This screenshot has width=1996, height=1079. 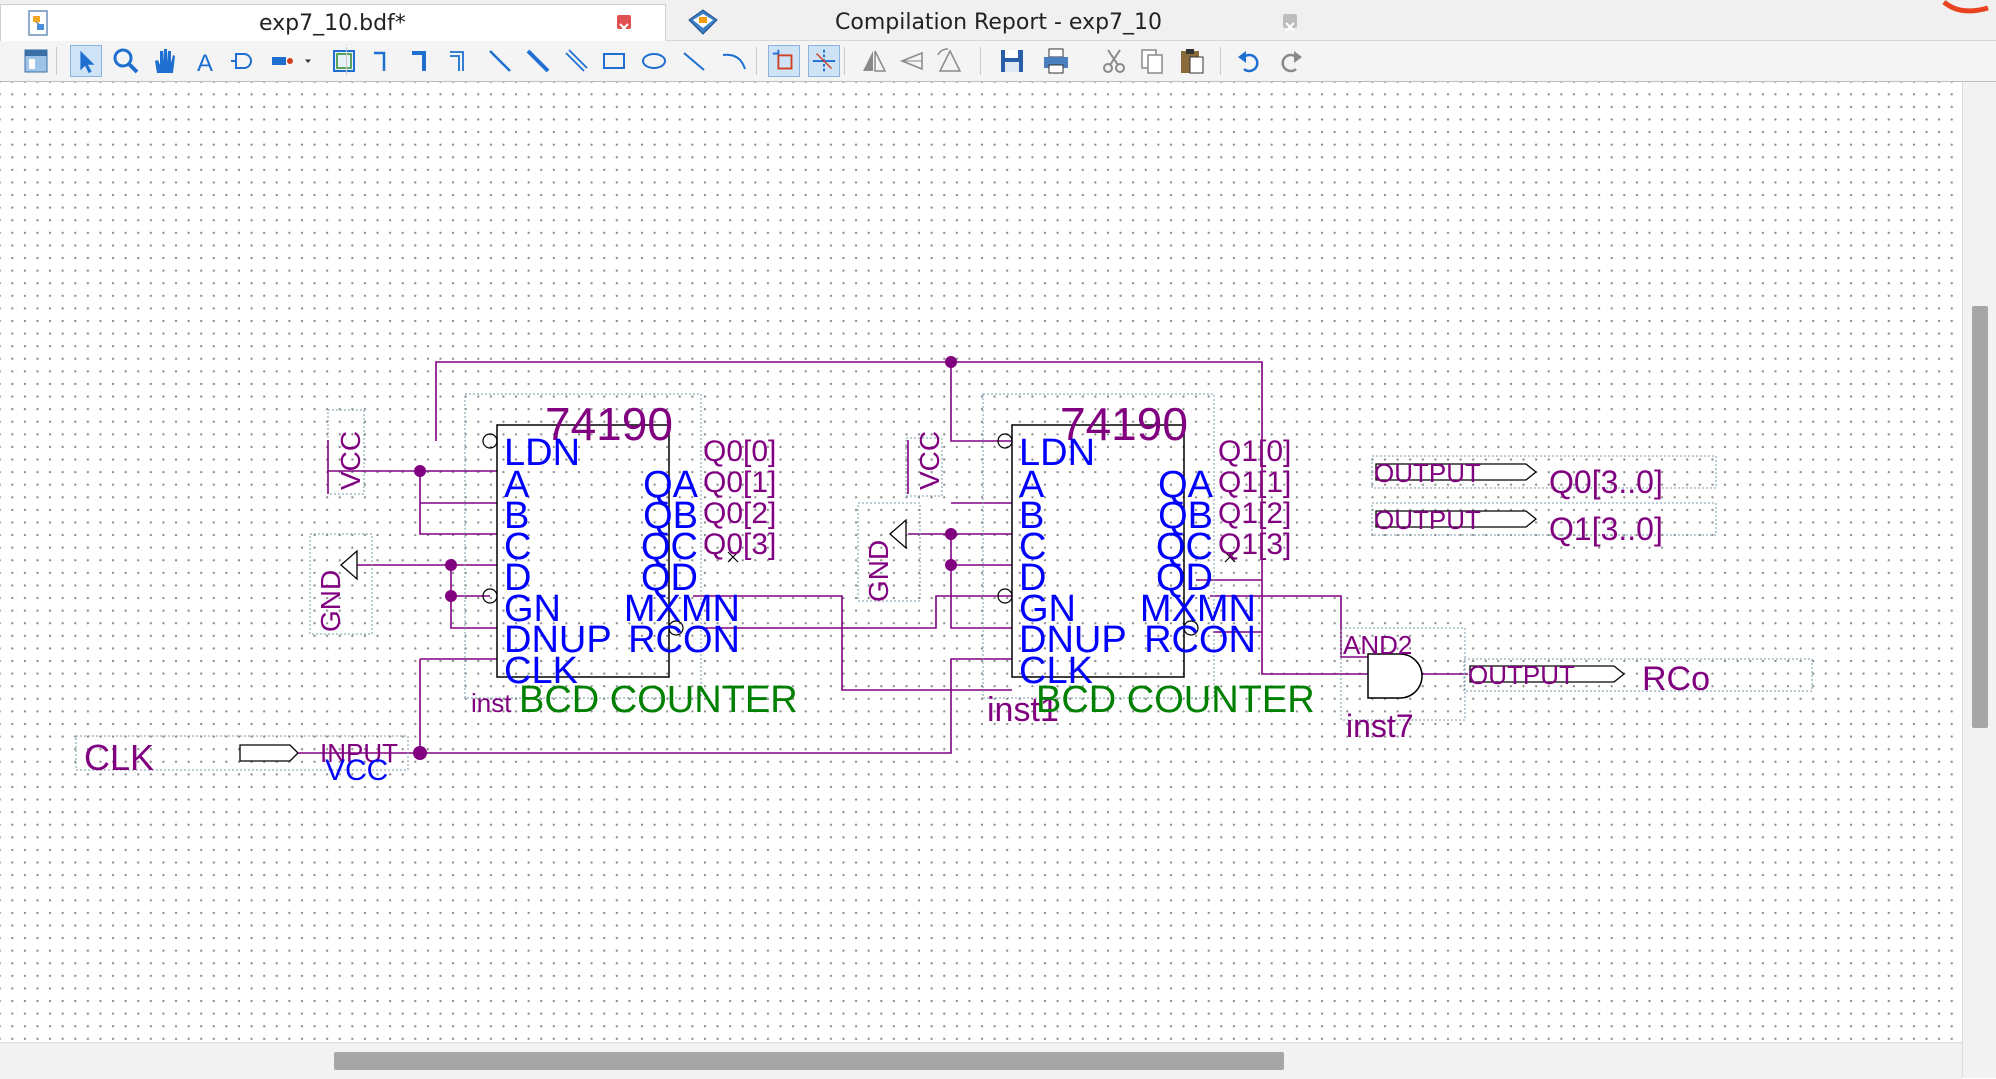 I want to click on app-logo-icon, so click(x=1965, y=7).